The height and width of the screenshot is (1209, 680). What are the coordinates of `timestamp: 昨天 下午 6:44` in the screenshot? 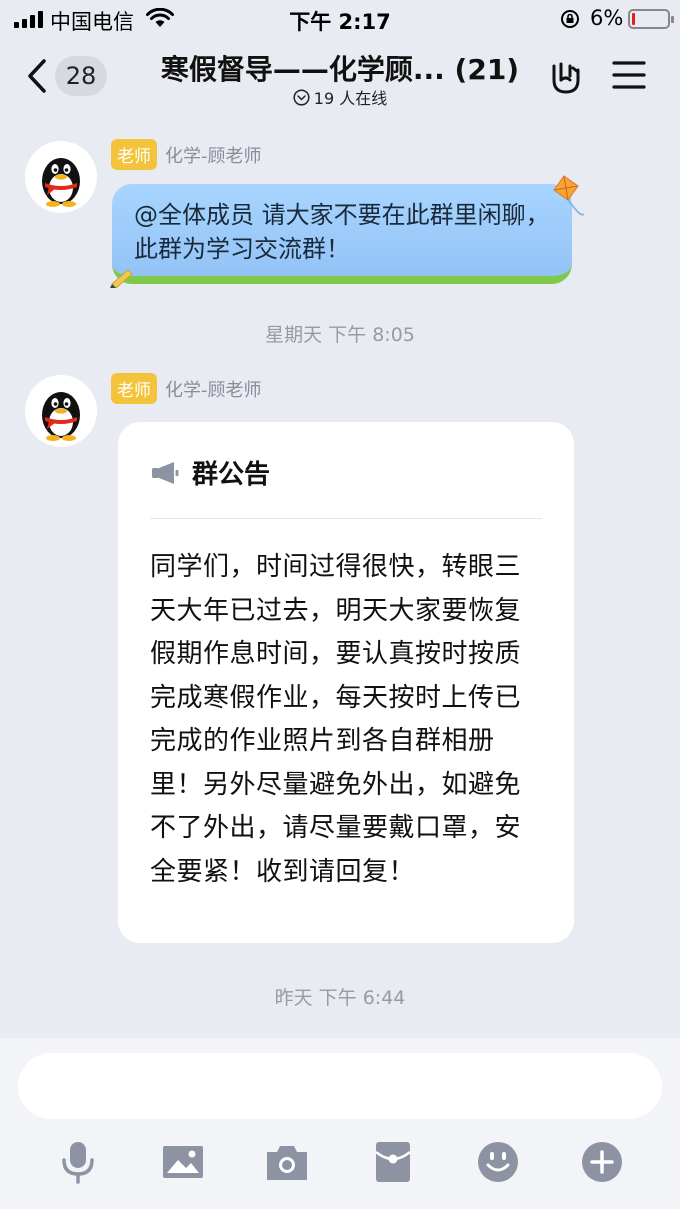 It's located at (340, 998).